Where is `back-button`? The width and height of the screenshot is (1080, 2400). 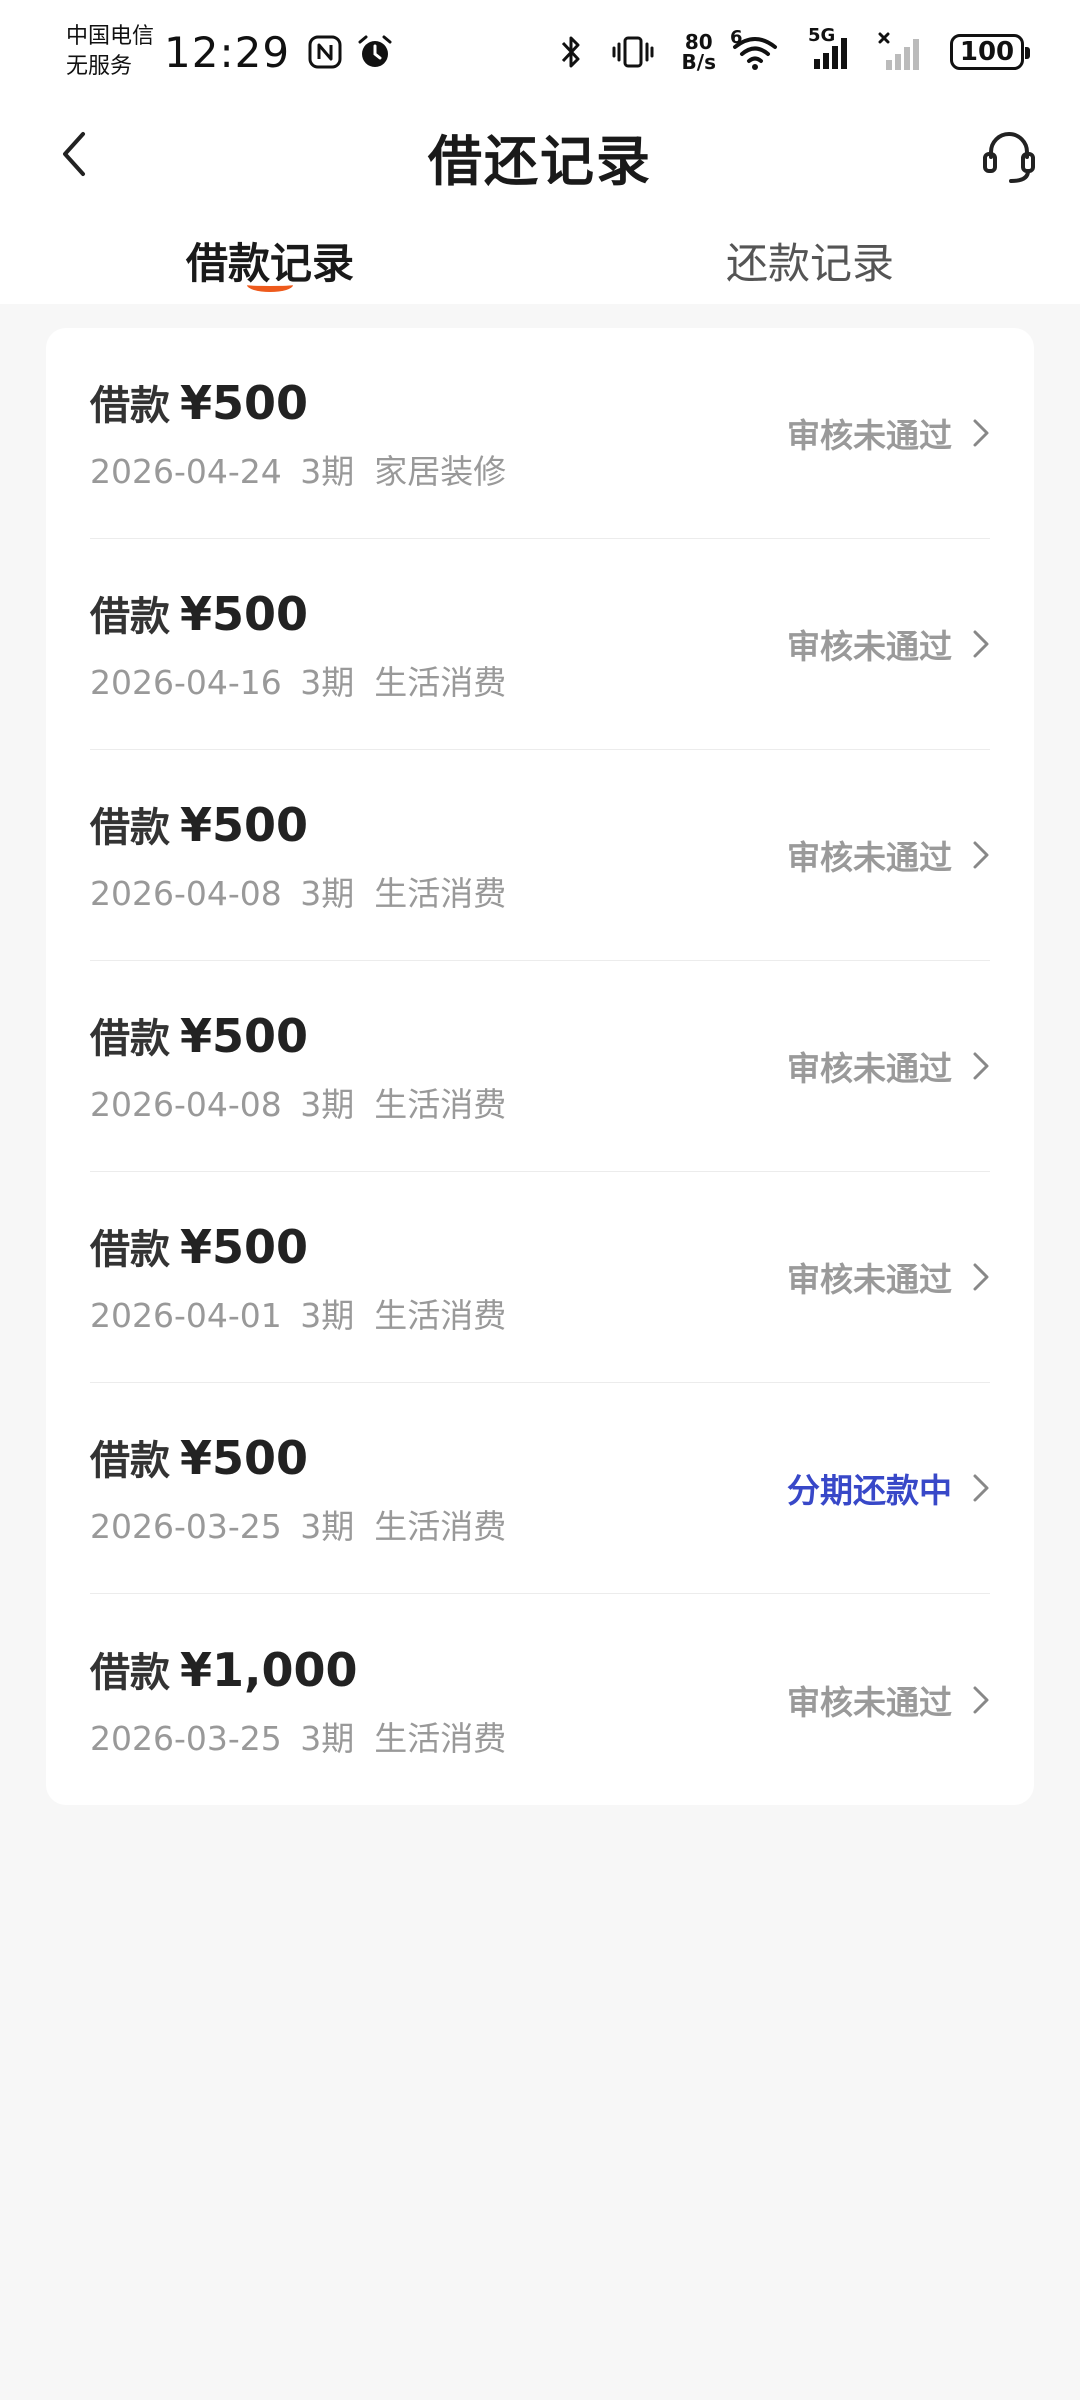 back-button is located at coordinates (74, 156).